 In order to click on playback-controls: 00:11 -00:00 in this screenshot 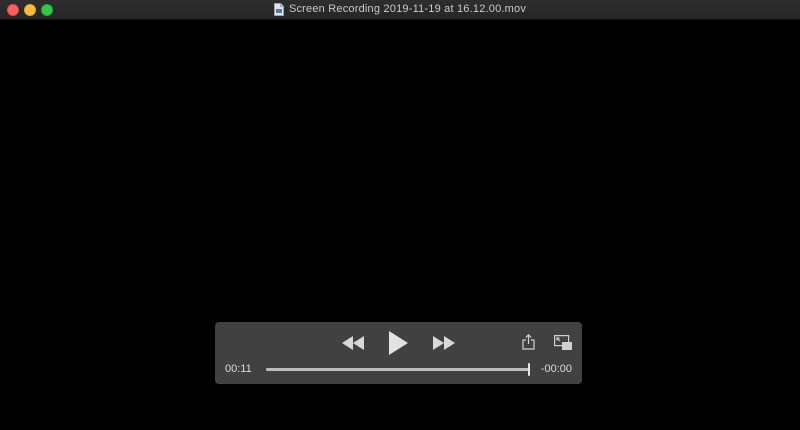, I will do `click(398, 353)`.